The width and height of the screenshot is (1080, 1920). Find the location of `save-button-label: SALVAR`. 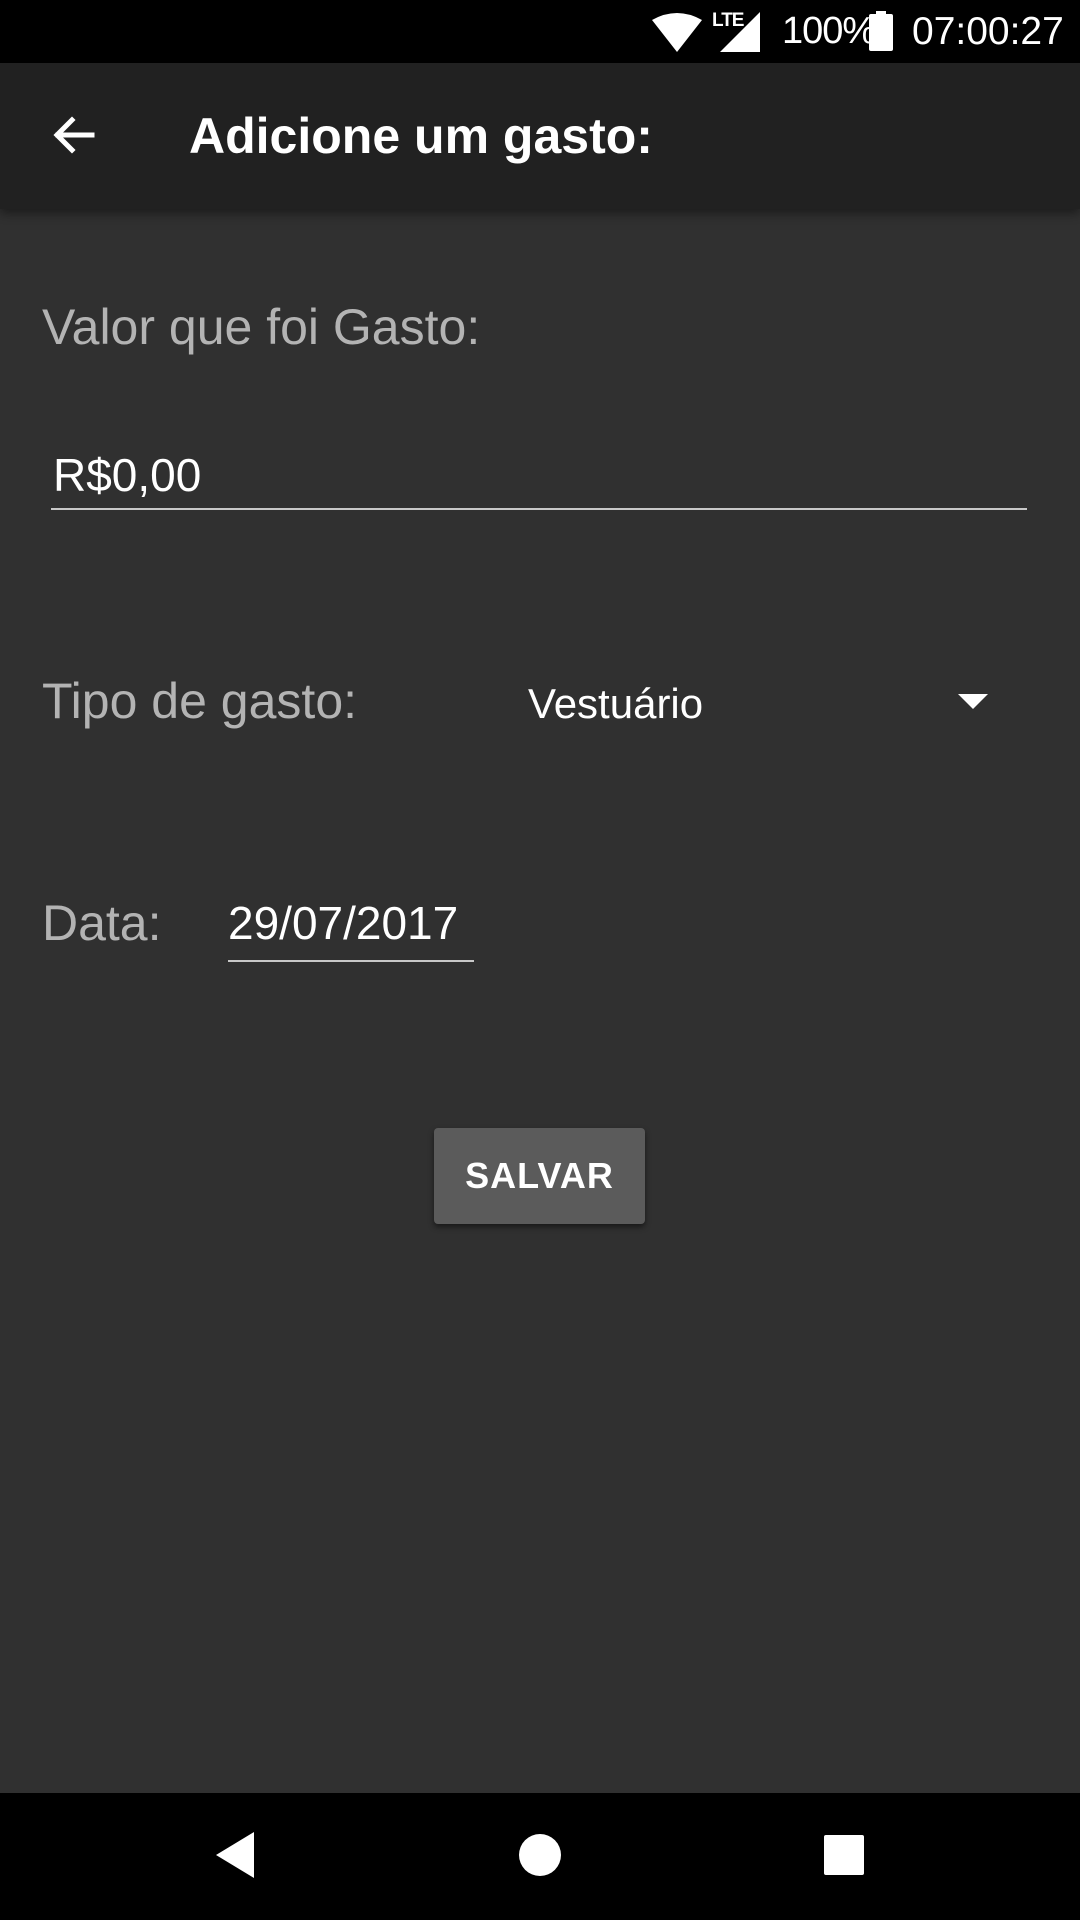

save-button-label: SALVAR is located at coordinates (539, 1175).